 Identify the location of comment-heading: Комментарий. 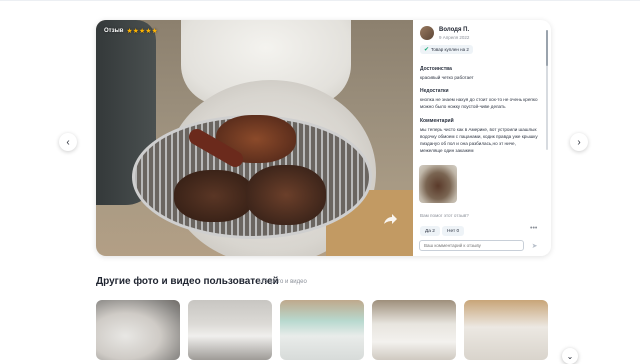
(437, 121).